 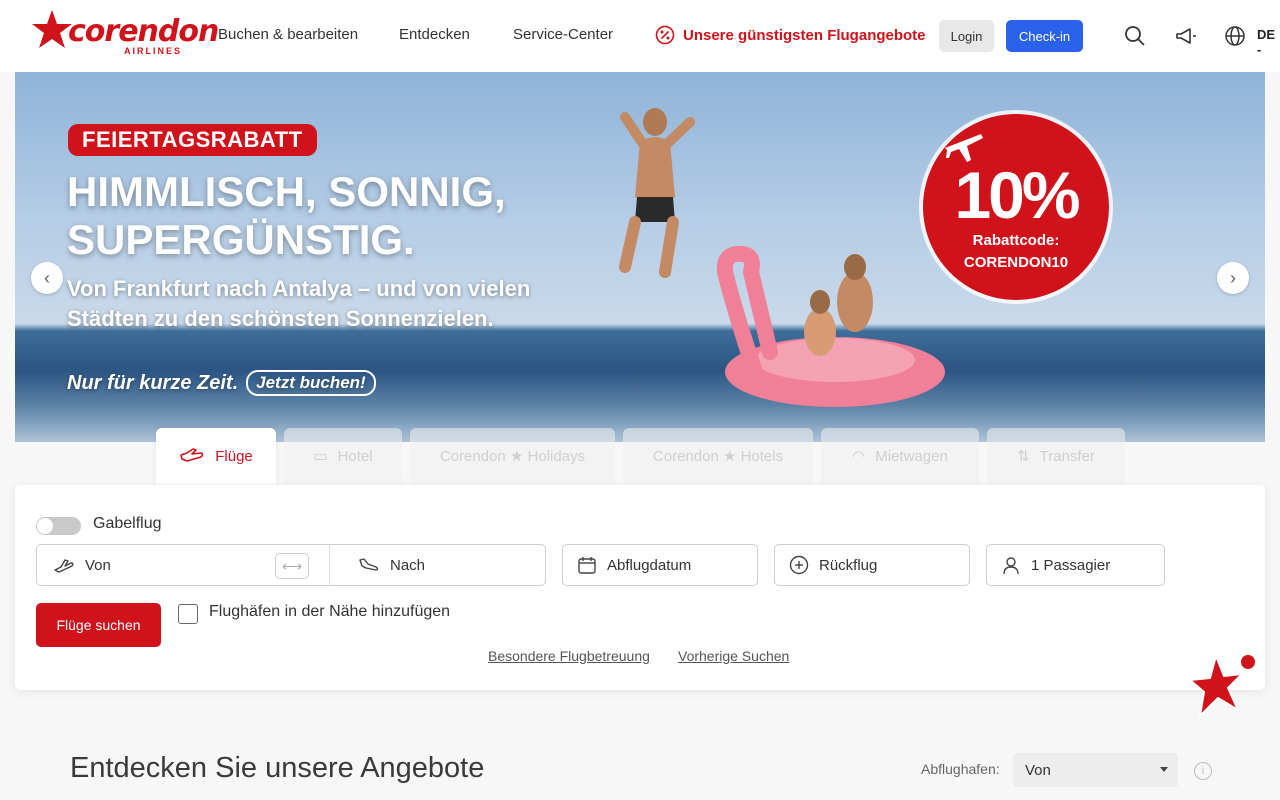 I want to click on user-icon, so click(x=1011, y=566).